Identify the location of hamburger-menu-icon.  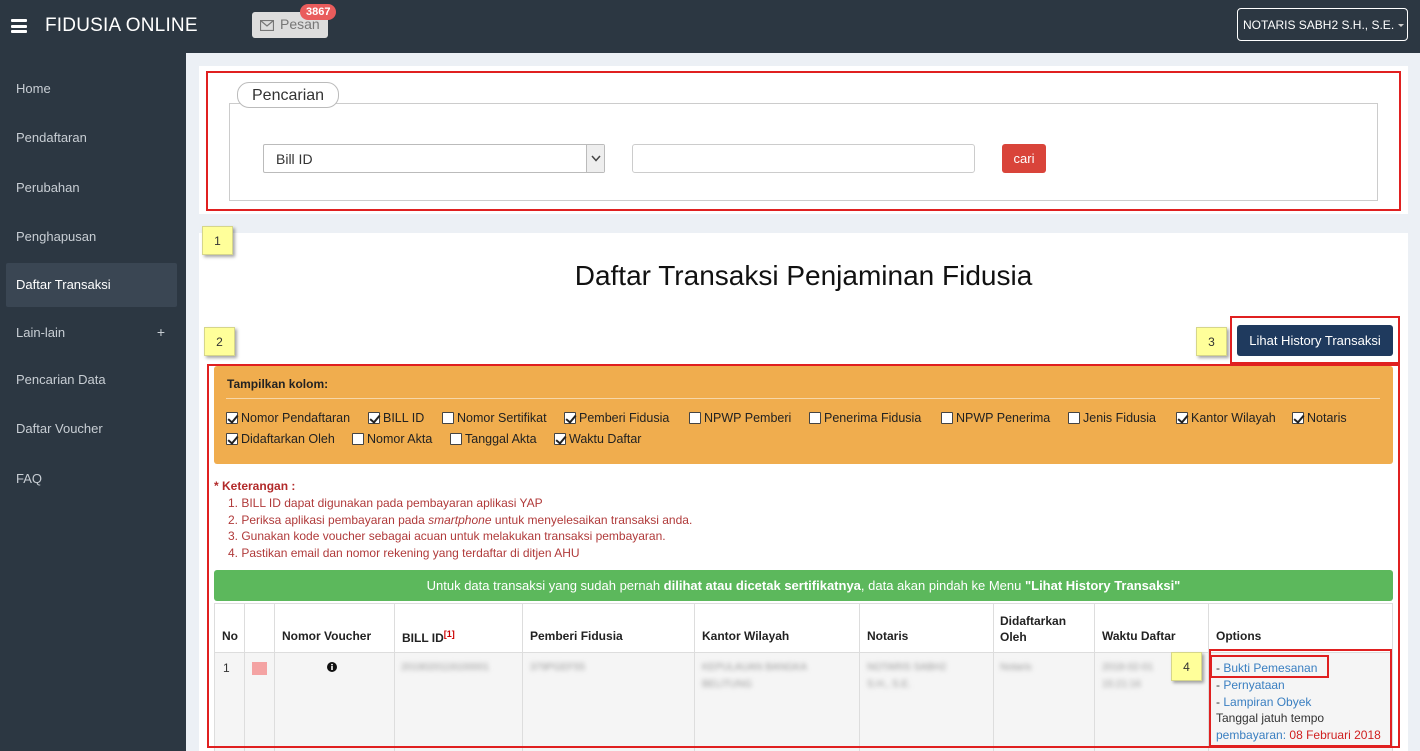
(19, 26).